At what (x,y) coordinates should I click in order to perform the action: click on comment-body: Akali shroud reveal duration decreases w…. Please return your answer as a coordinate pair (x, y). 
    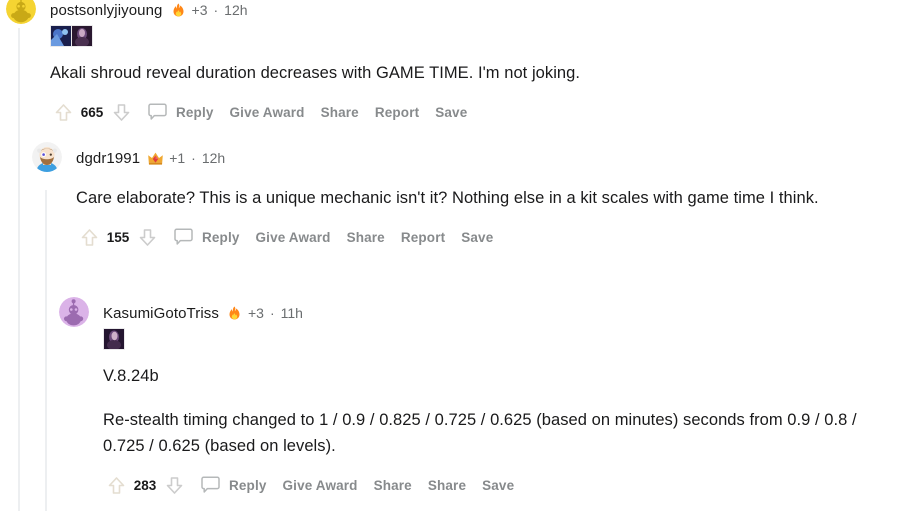
    Looking at the image, I should click on (445, 73).